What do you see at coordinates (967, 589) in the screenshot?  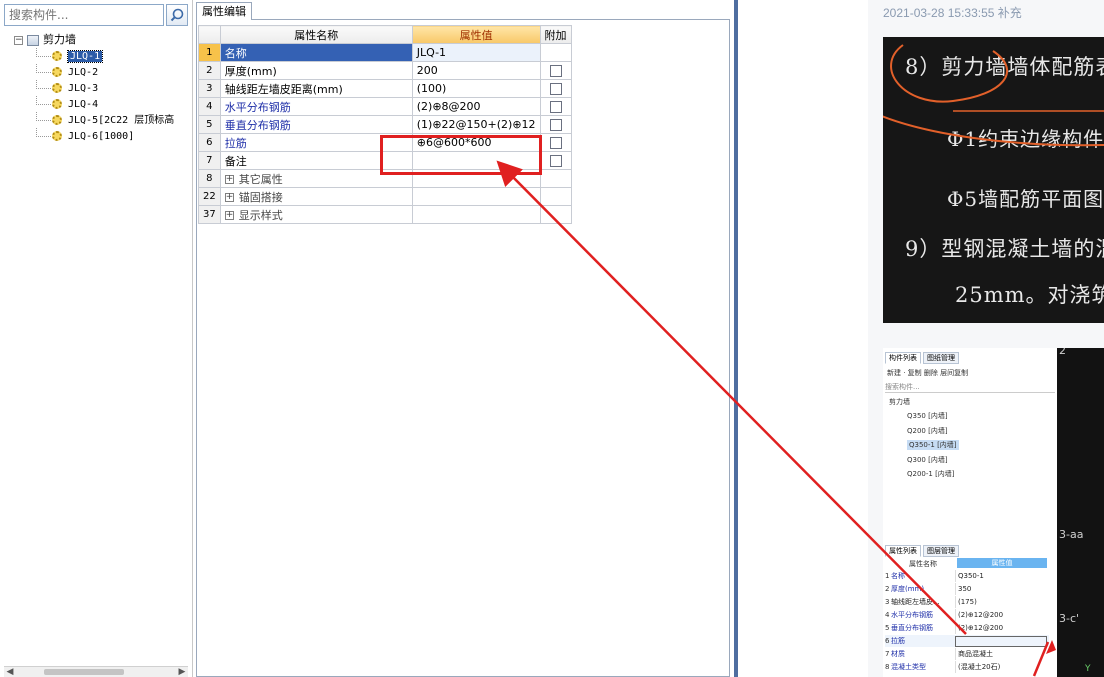 I see `mini-row: 2 厚度(mm) 350` at bounding box center [967, 589].